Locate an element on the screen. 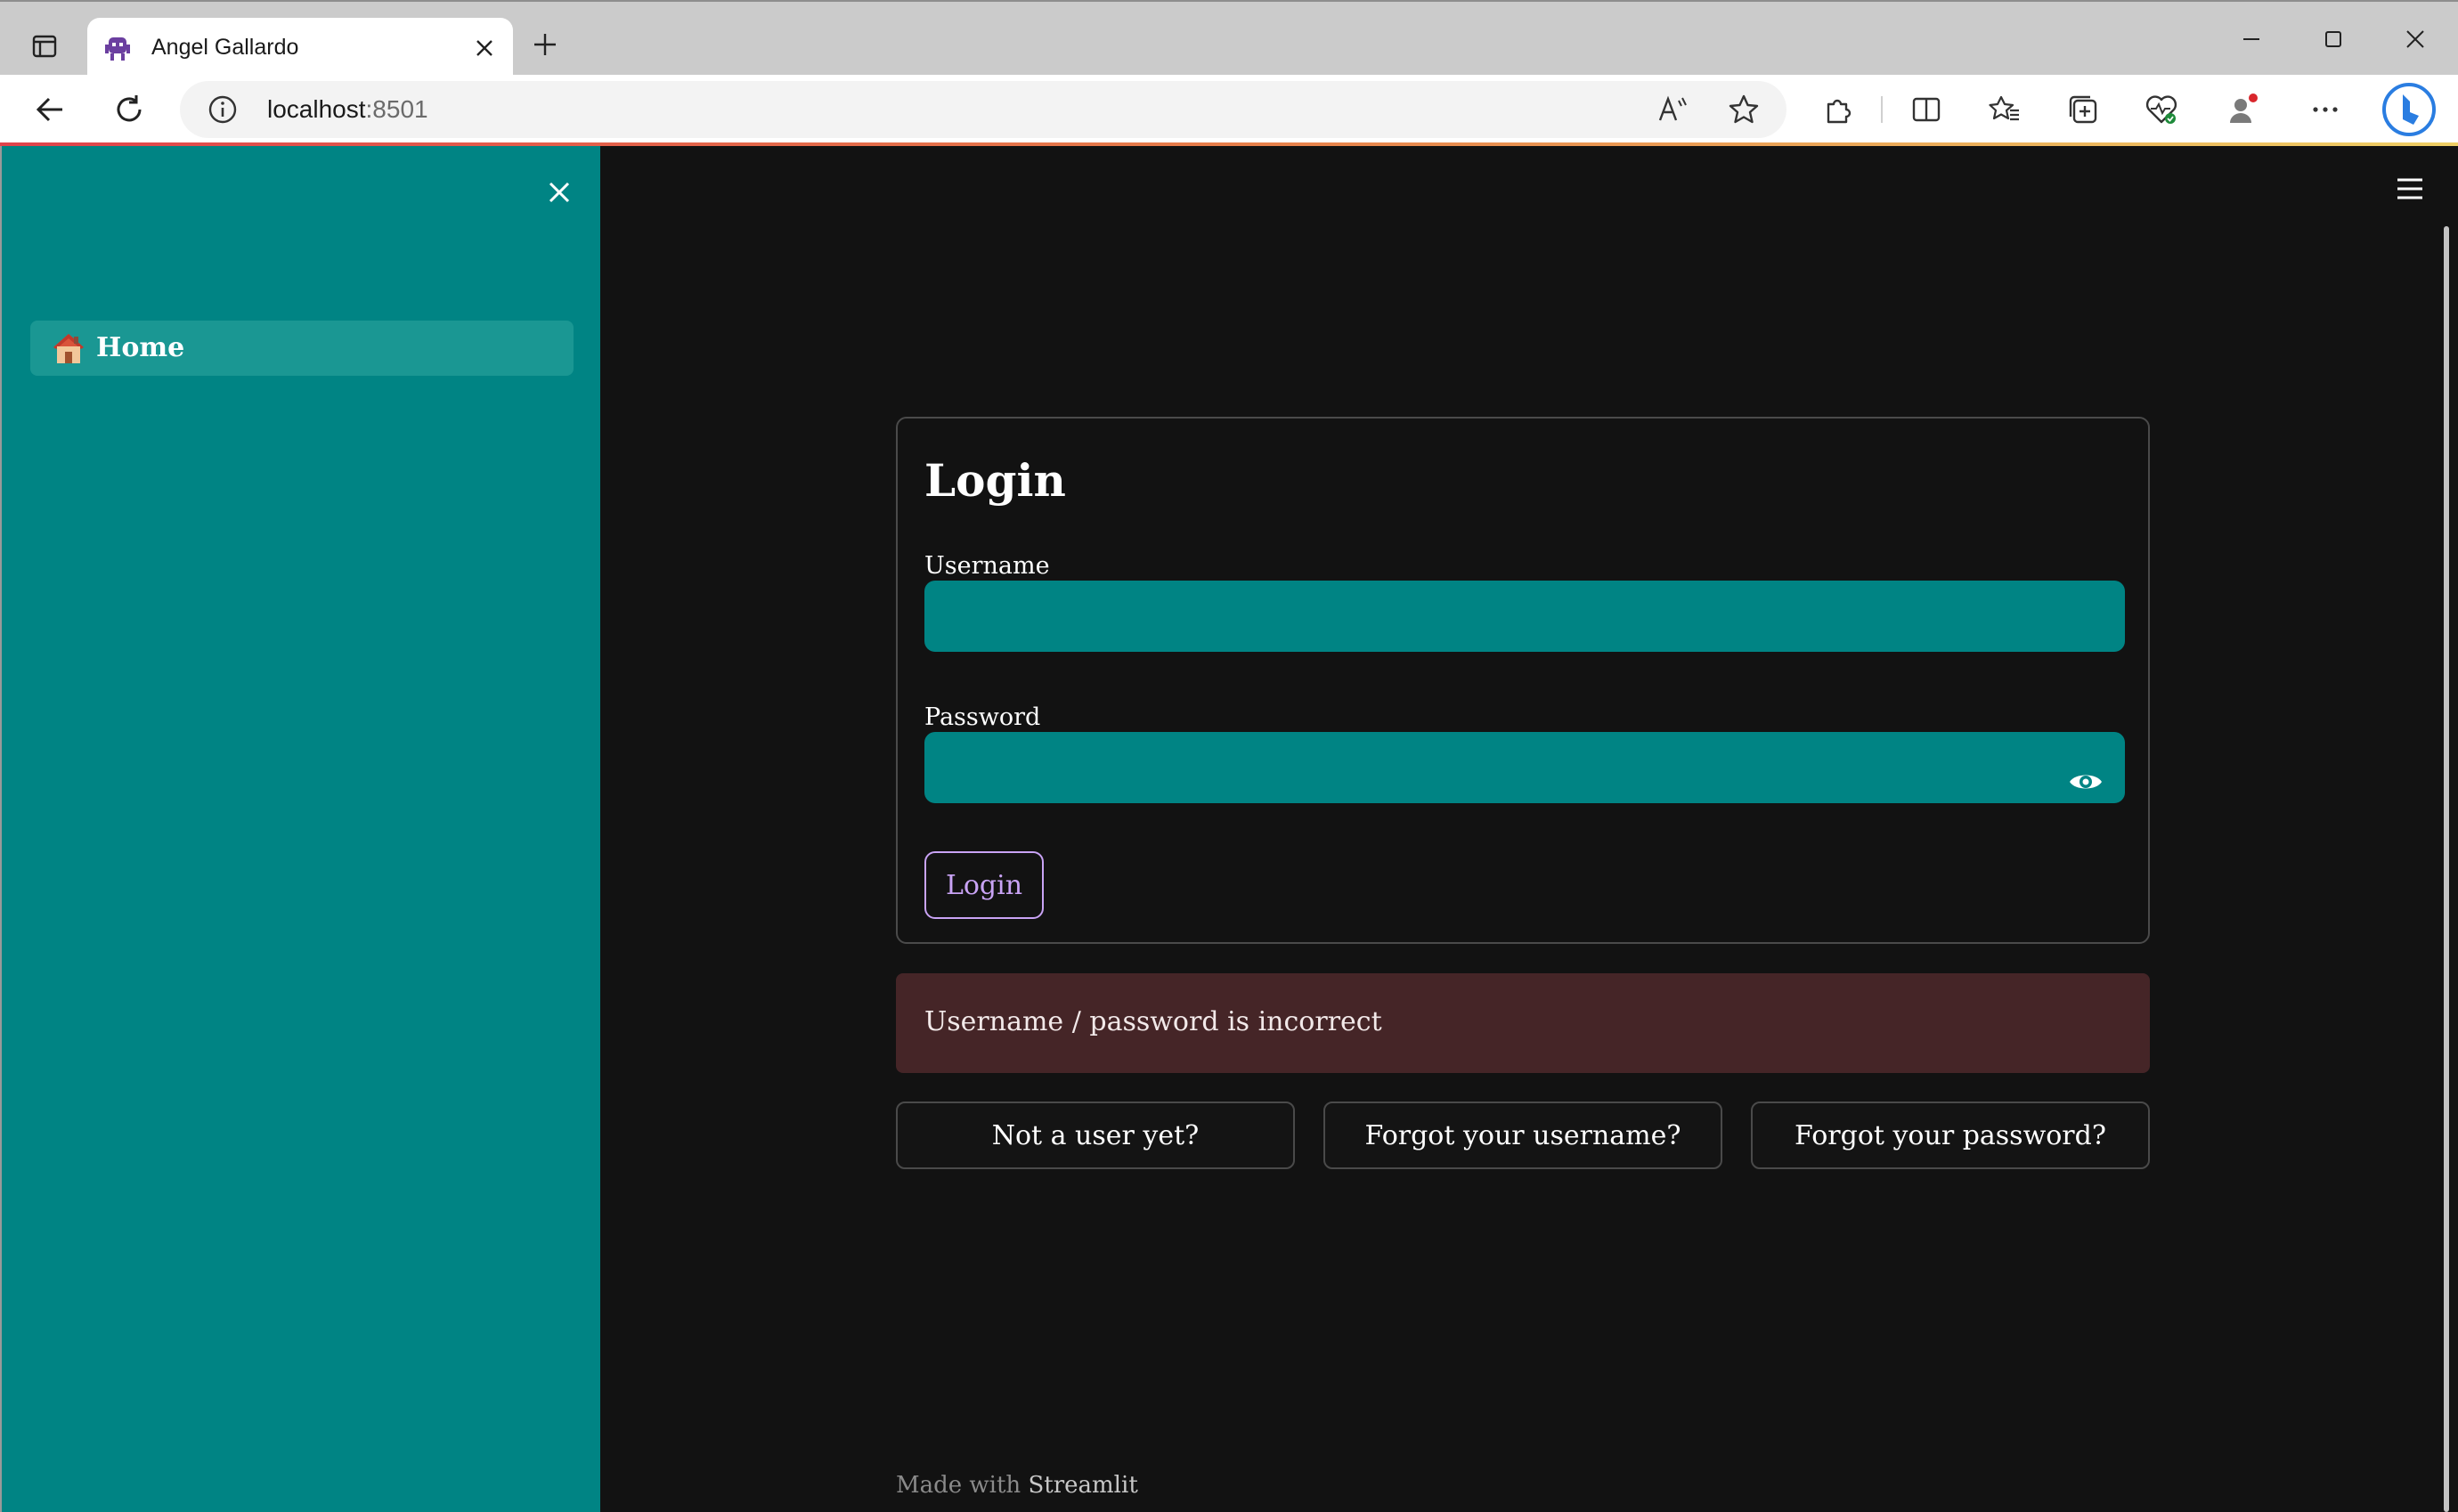 The image size is (2458, 1512). footer: Made with Streamlit is located at coordinates (1017, 1485).